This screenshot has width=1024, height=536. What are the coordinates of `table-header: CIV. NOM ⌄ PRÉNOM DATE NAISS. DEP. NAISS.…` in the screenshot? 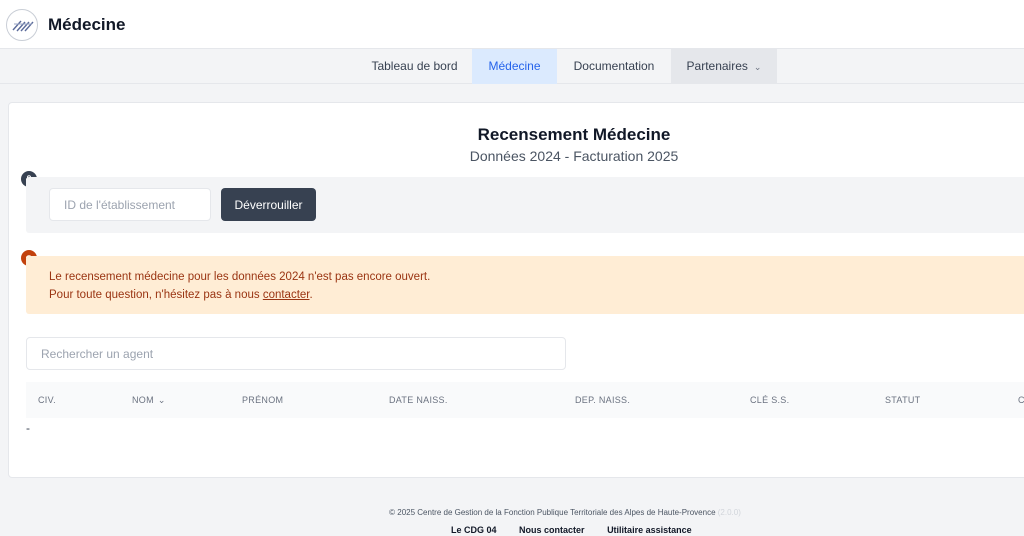 It's located at (525, 400).